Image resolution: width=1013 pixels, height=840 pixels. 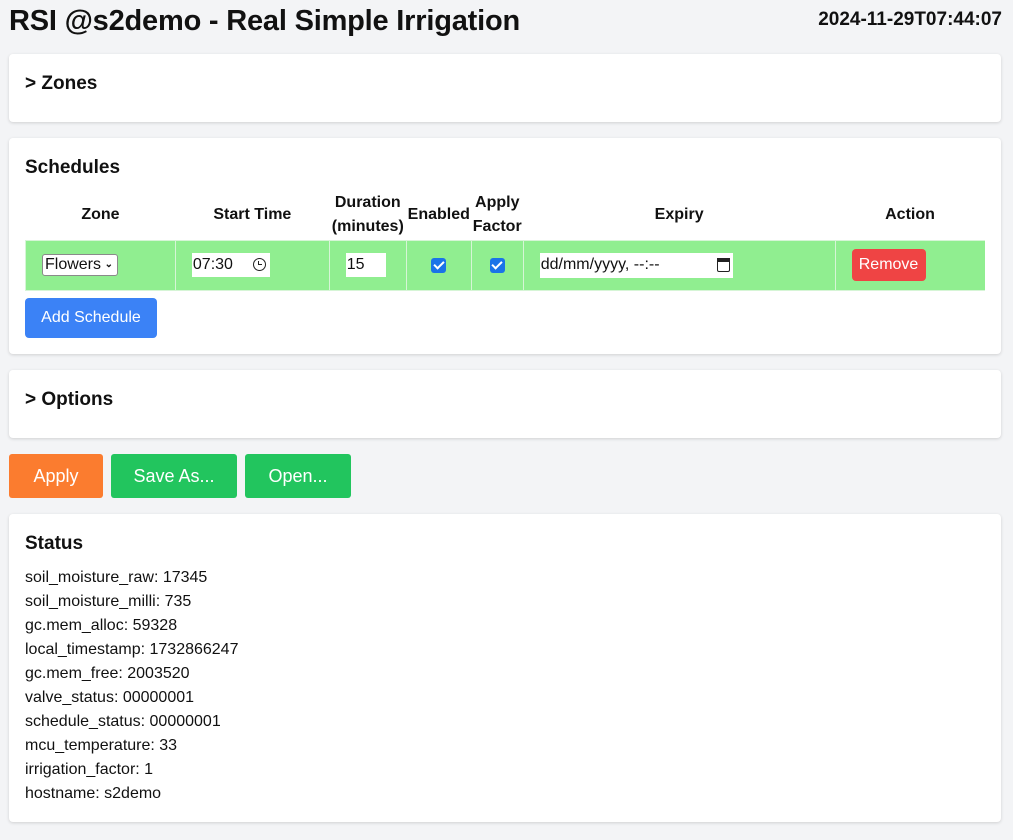 I want to click on start-time-cell: 07:30, so click(x=252, y=265).